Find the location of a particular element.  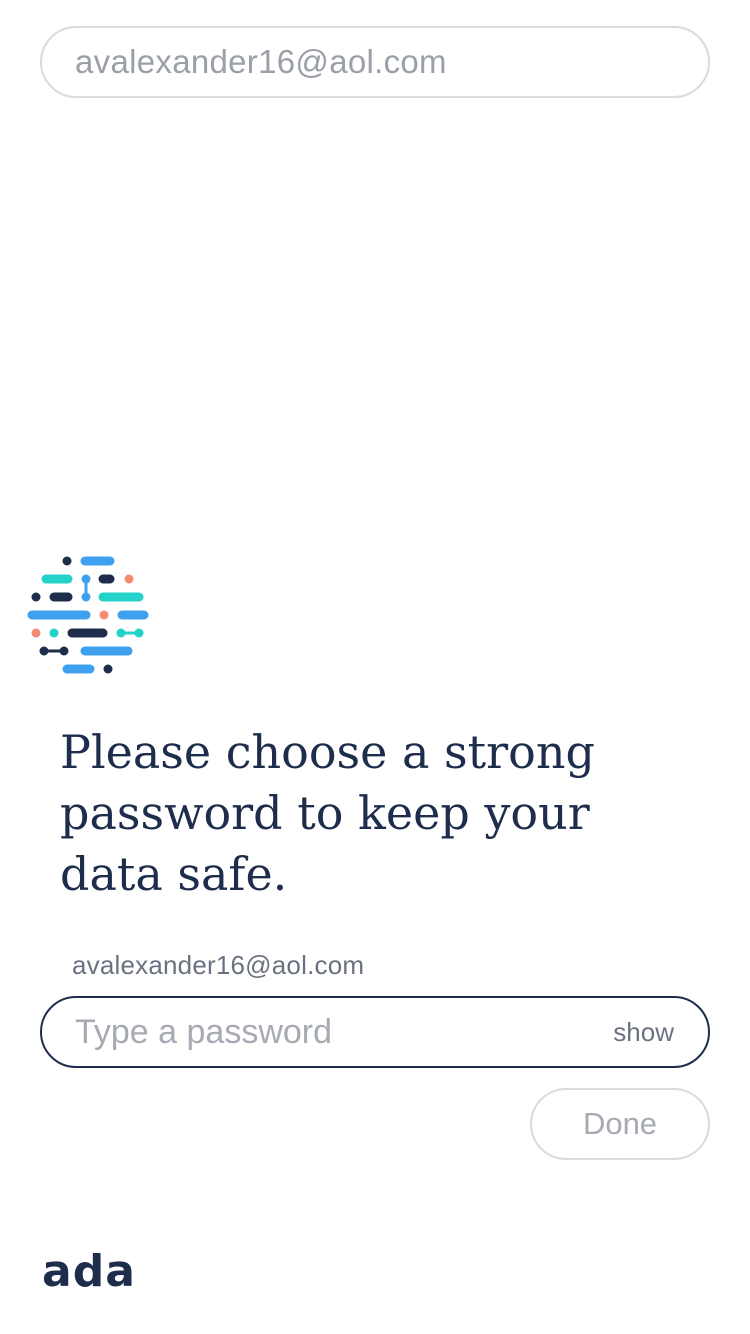

password-input is located at coordinates (338, 1032).